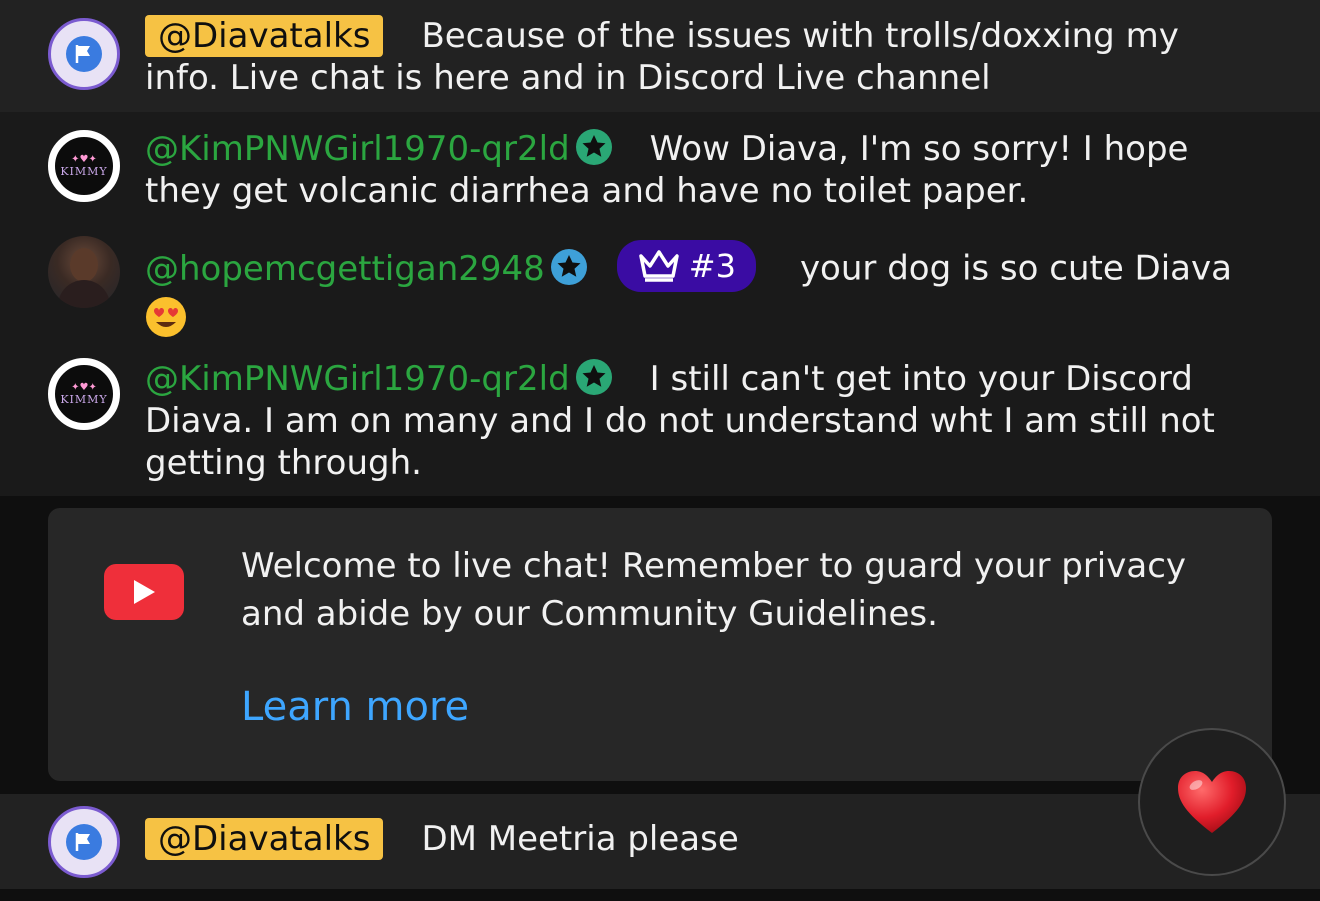 This screenshot has height=901, width=1320. Describe the element at coordinates (144, 592) in the screenshot. I see `youtube-logo-icon` at that location.